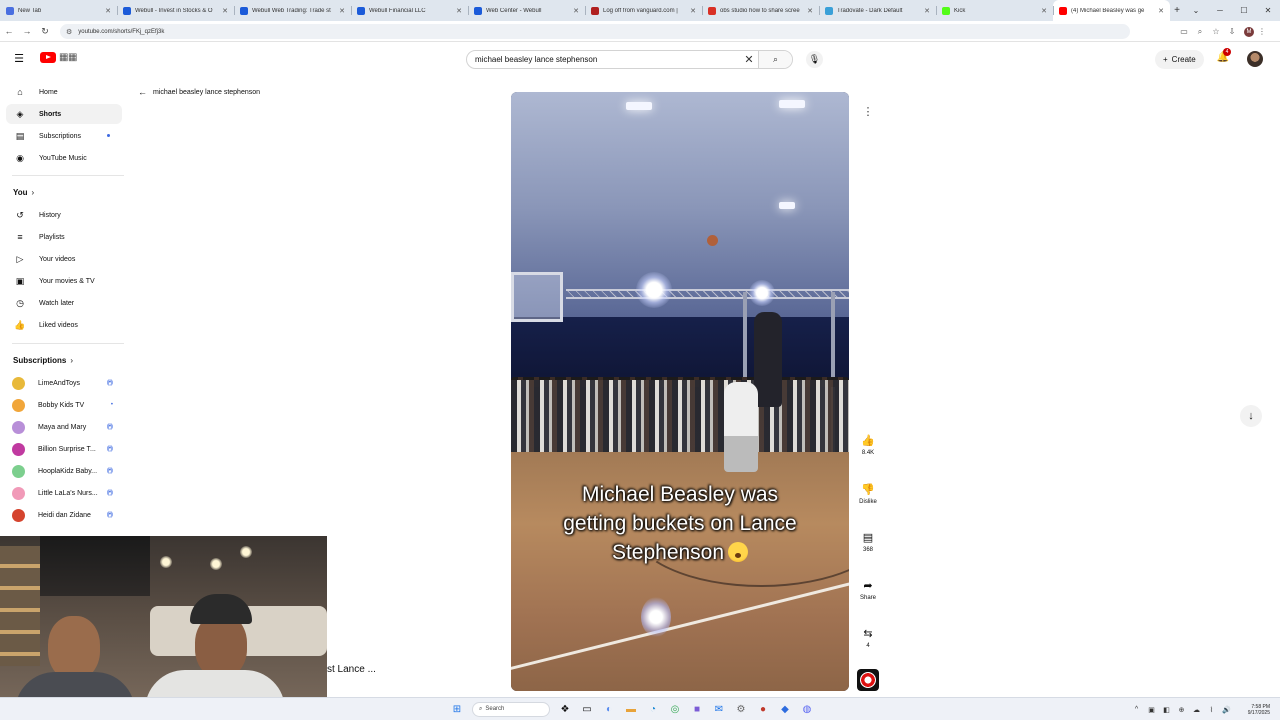 This screenshot has width=1280, height=720. What do you see at coordinates (994, 10) in the screenshot?
I see `browser-tab: Kick ✕` at bounding box center [994, 10].